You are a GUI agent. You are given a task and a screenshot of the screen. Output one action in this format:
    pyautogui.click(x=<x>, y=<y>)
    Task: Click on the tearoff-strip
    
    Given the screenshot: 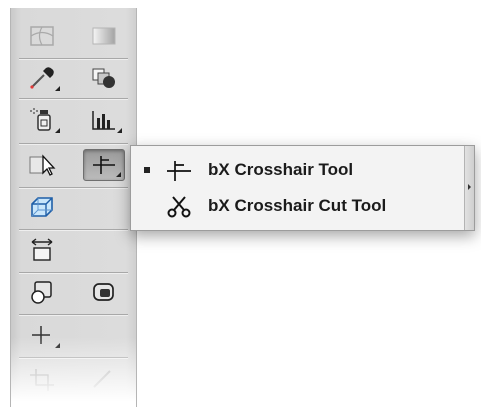 What is the action you would take?
    pyautogui.click(x=469, y=188)
    